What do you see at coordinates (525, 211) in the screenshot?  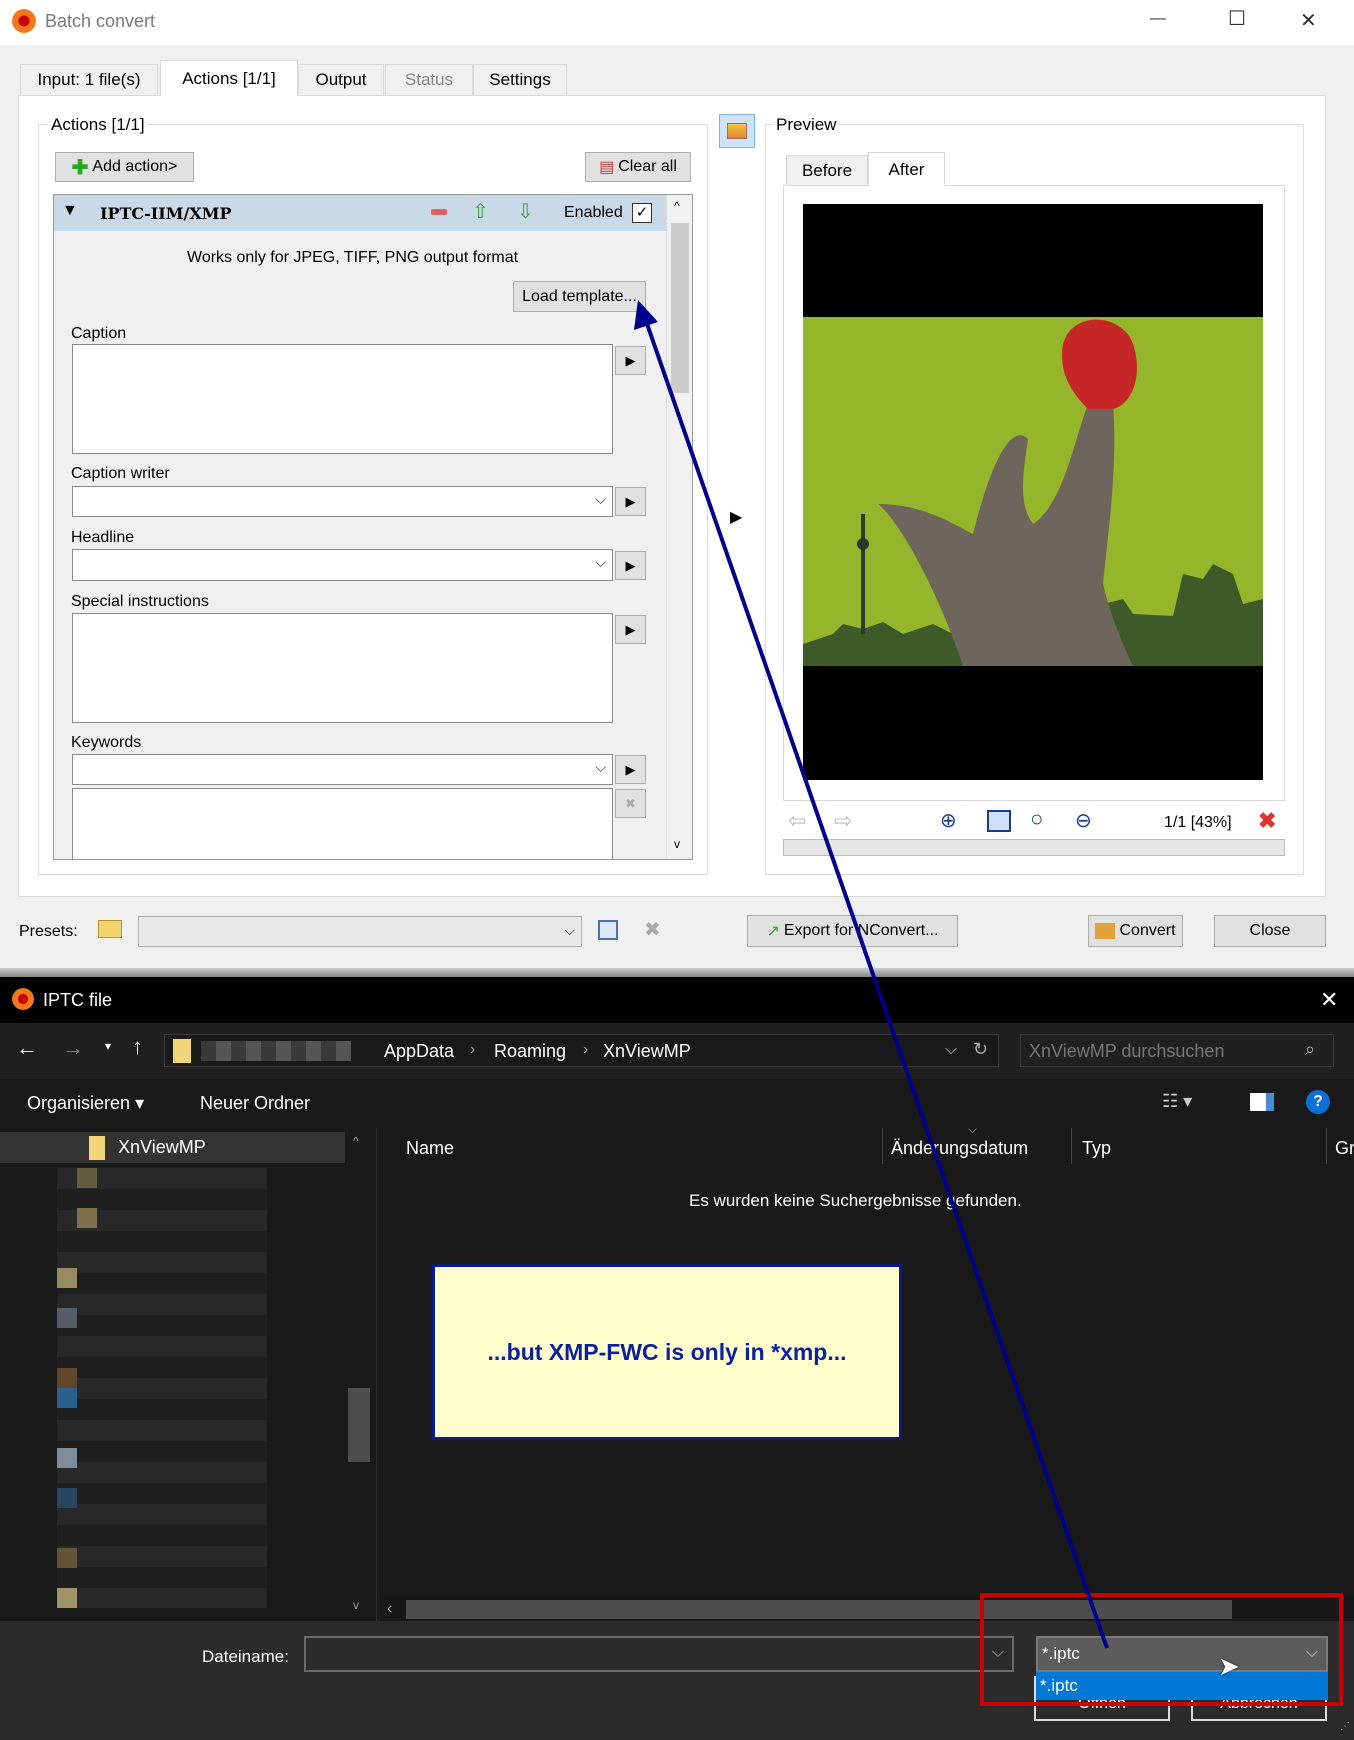 I see `move-down-icon: ⇩` at bounding box center [525, 211].